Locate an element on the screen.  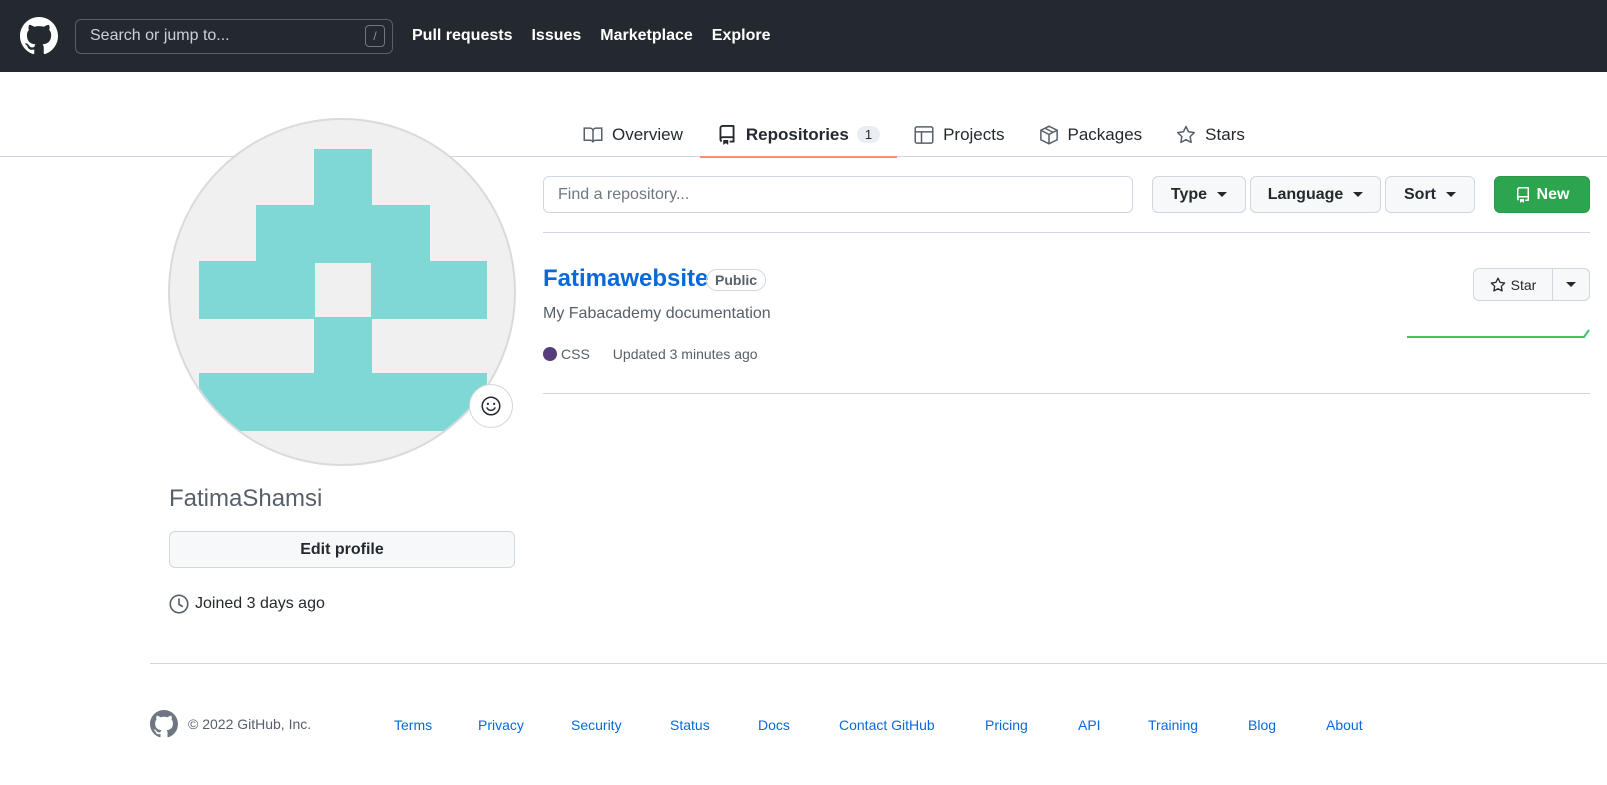
star-button-label: Star is located at coordinates (1523, 284).